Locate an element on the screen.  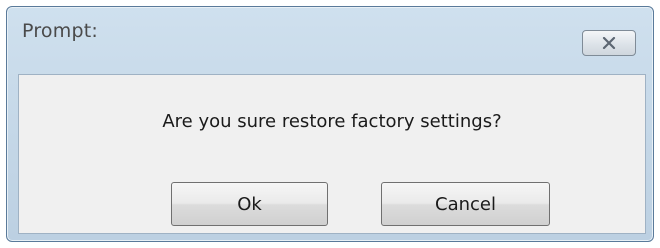
dialog-title: Prompt: is located at coordinates (60, 31).